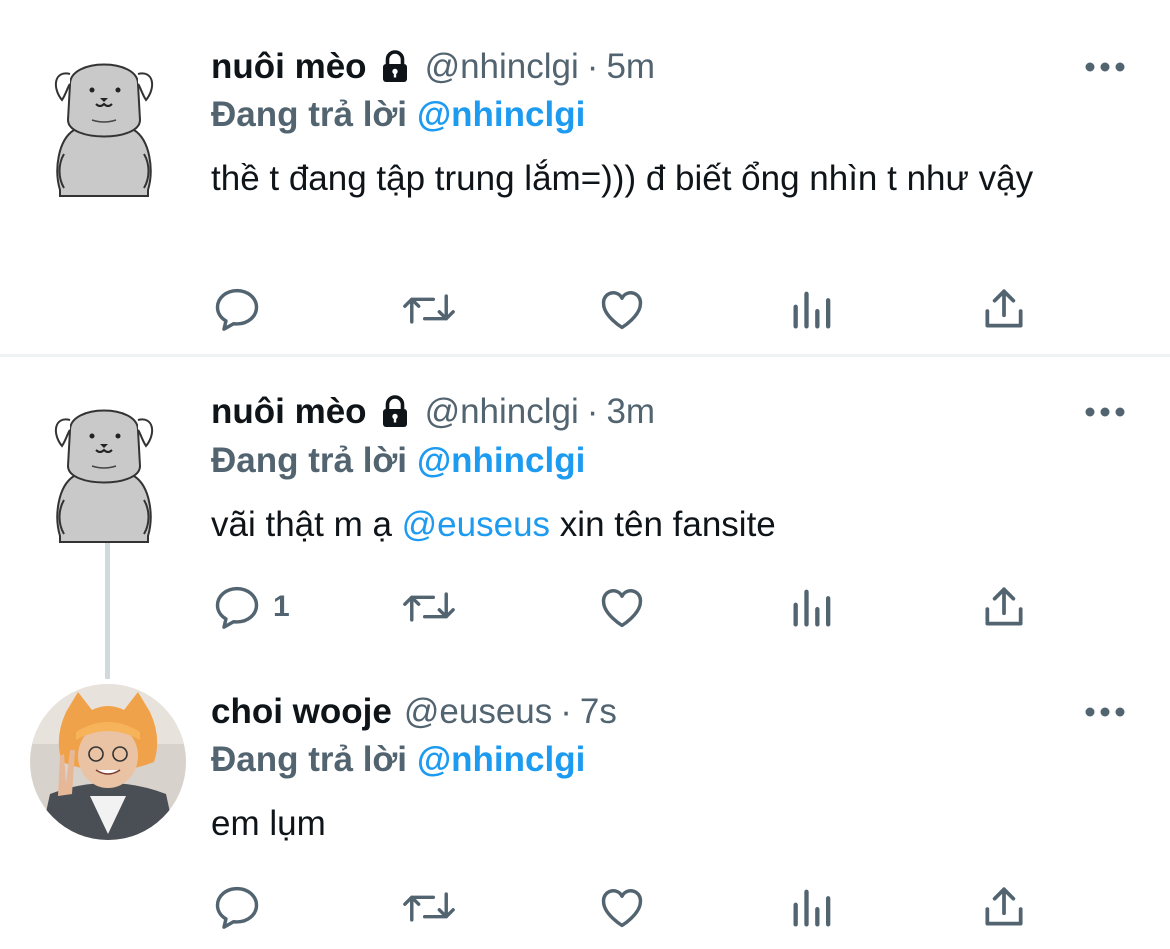 Image resolution: width=1170 pixels, height=949 pixels. I want to click on tweet-actions: 1, so click(641, 607).